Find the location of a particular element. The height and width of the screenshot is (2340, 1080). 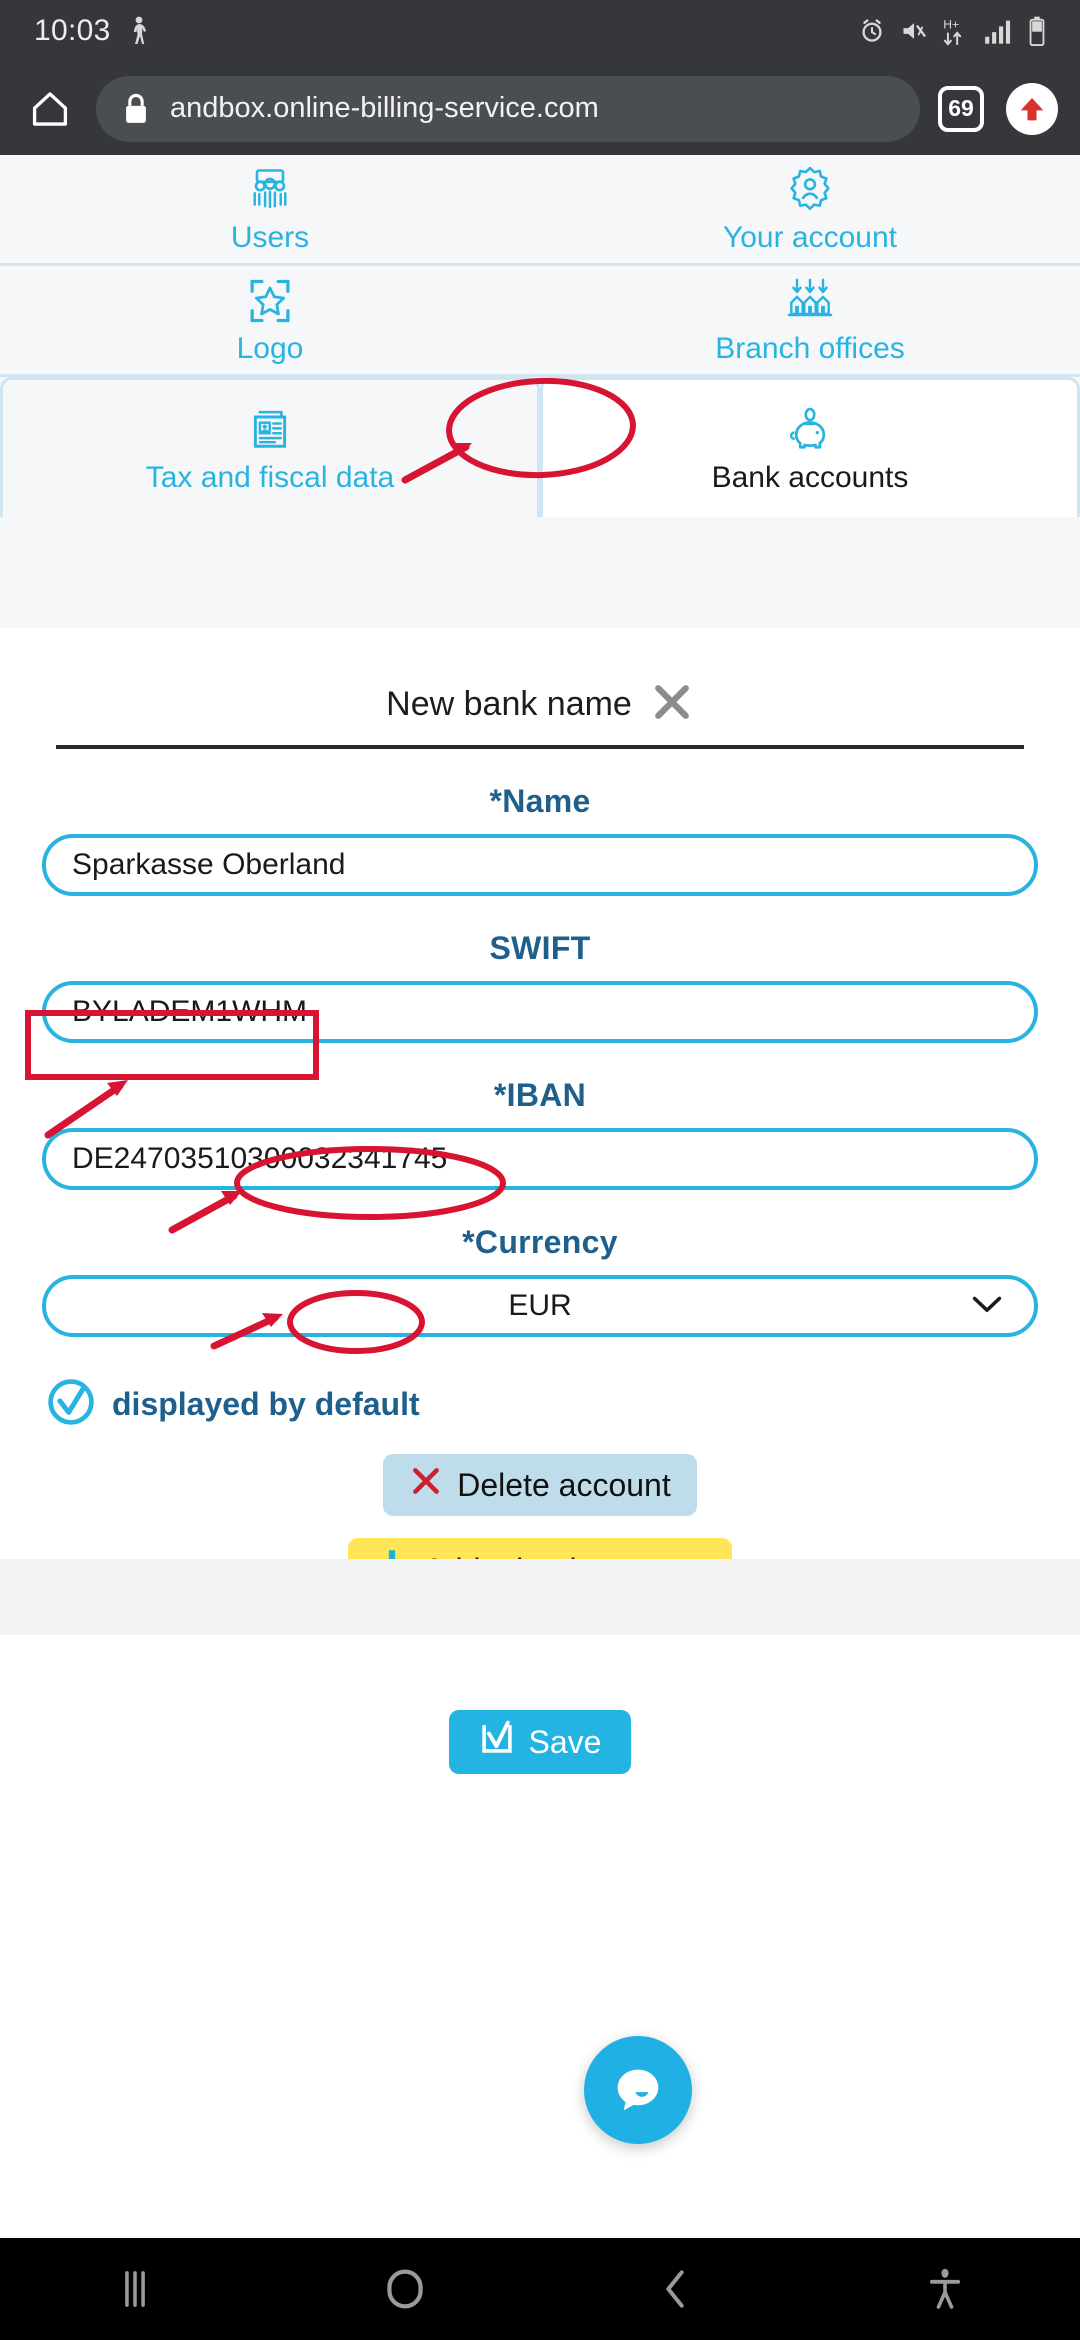

tab-tax-and-fiscal-data: Tax and fiscal data is located at coordinates (270, 447).